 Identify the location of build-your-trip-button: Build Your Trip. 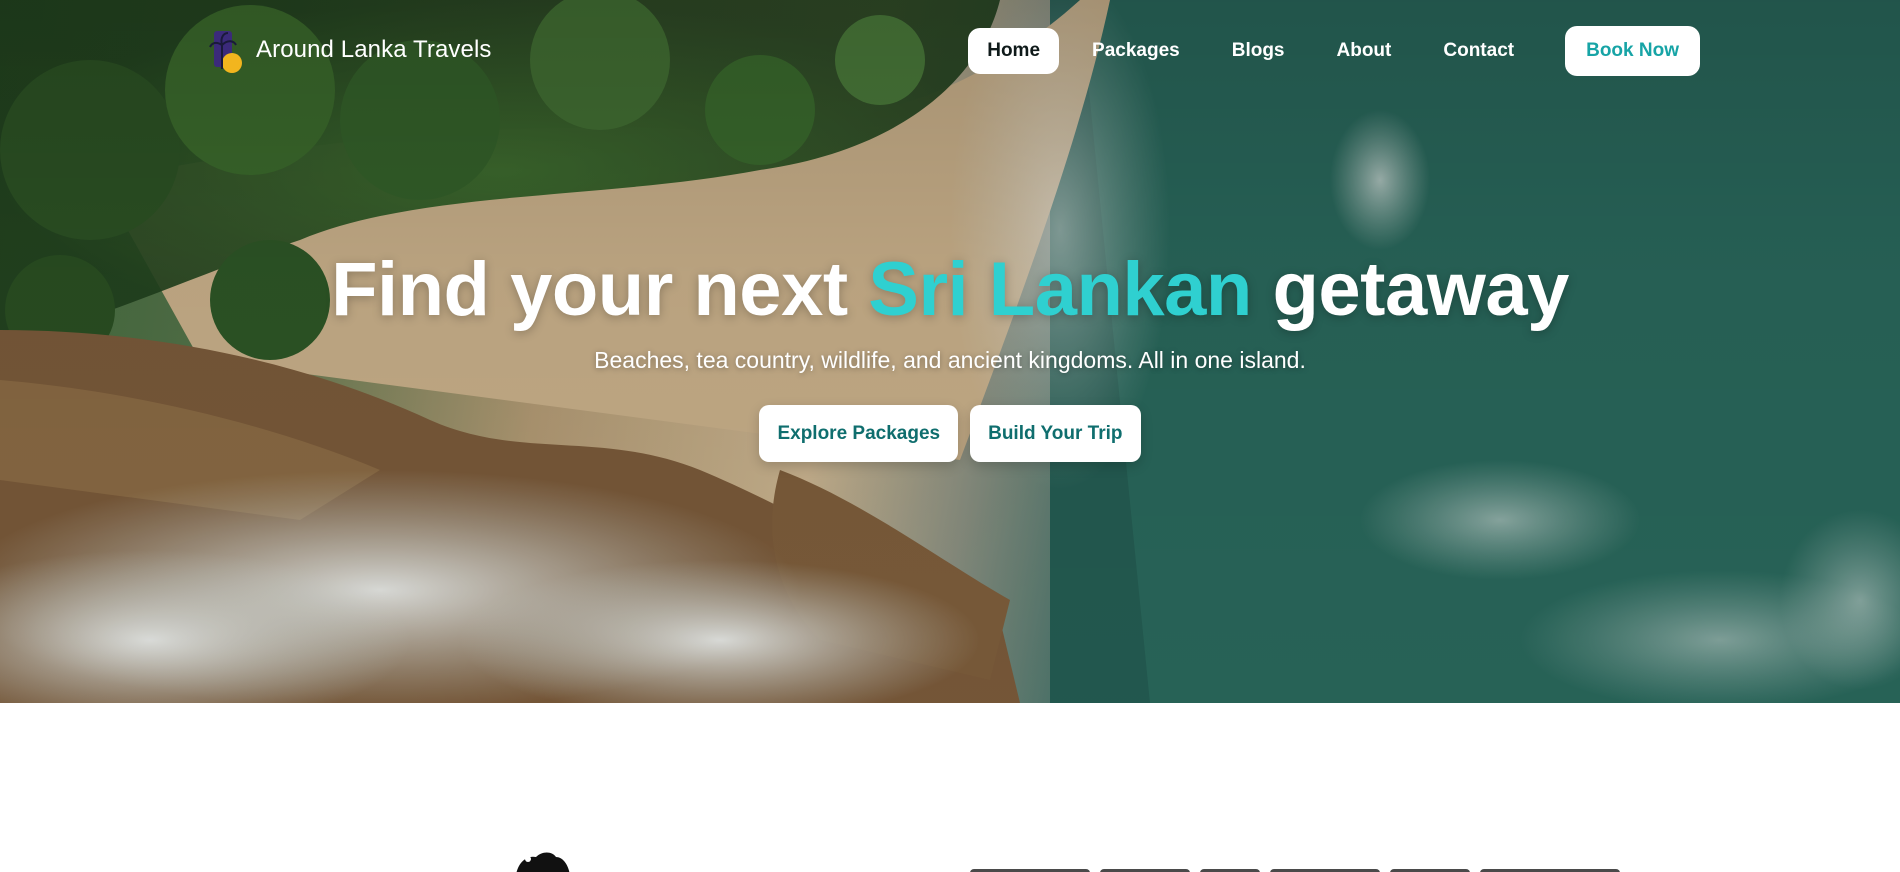
(1055, 433).